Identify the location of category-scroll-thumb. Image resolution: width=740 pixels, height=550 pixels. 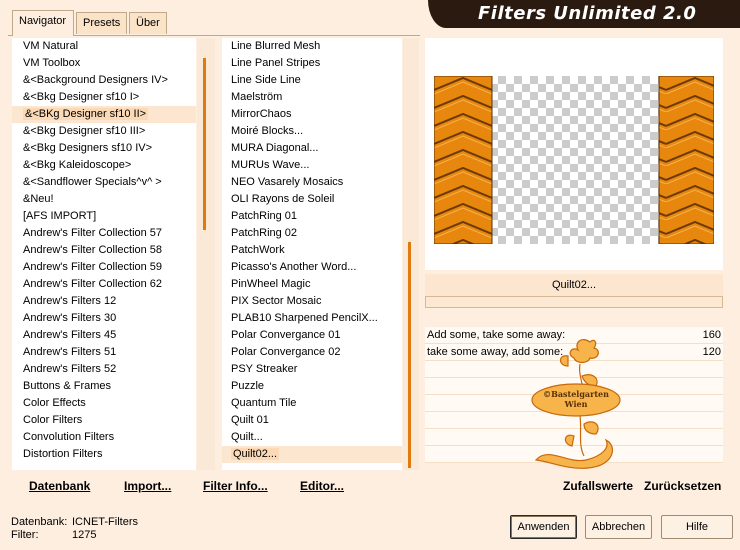
(204, 144).